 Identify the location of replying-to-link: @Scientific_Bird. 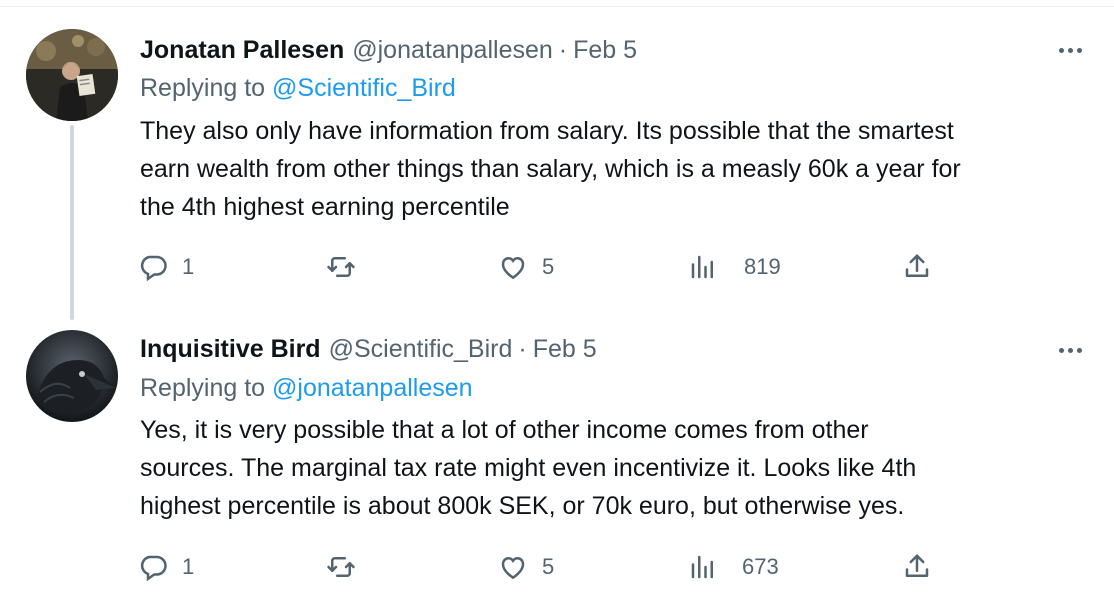
(364, 88).